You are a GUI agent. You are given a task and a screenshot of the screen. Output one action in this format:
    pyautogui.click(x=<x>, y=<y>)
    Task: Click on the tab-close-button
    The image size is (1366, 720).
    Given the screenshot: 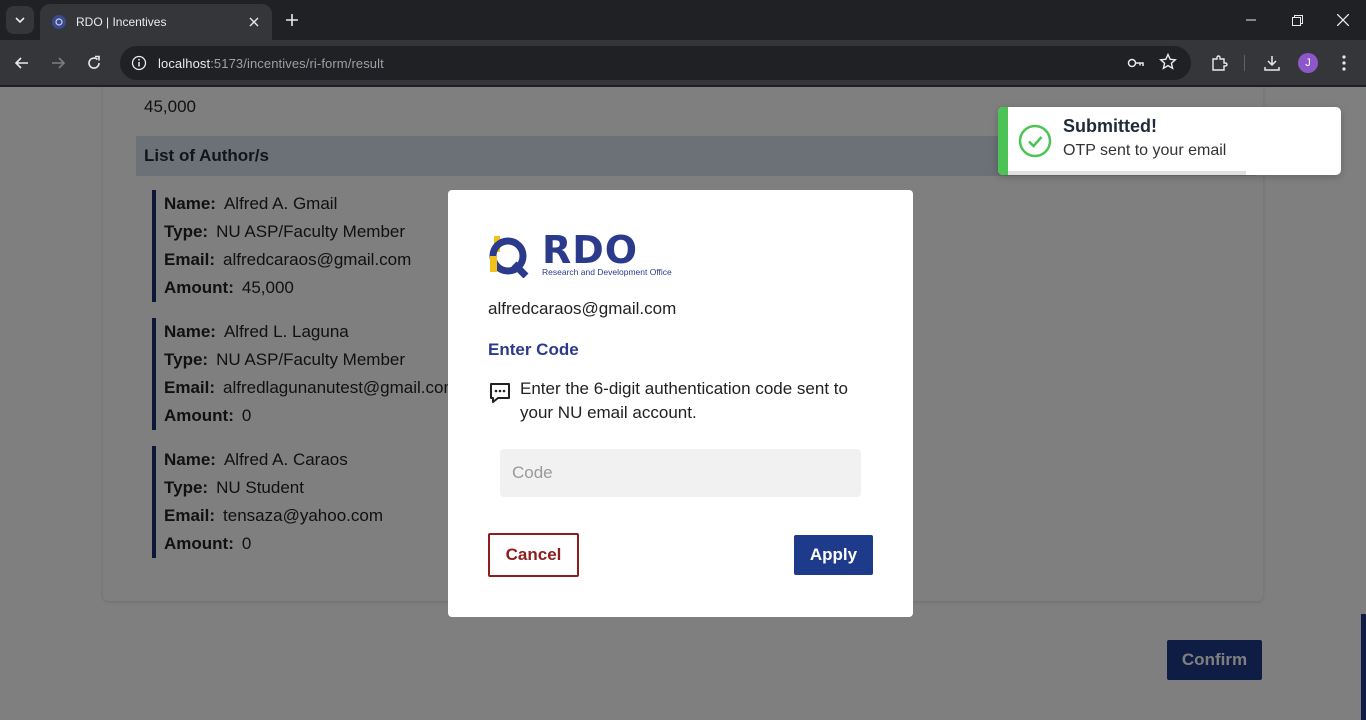 What is the action you would take?
    pyautogui.click(x=254, y=22)
    